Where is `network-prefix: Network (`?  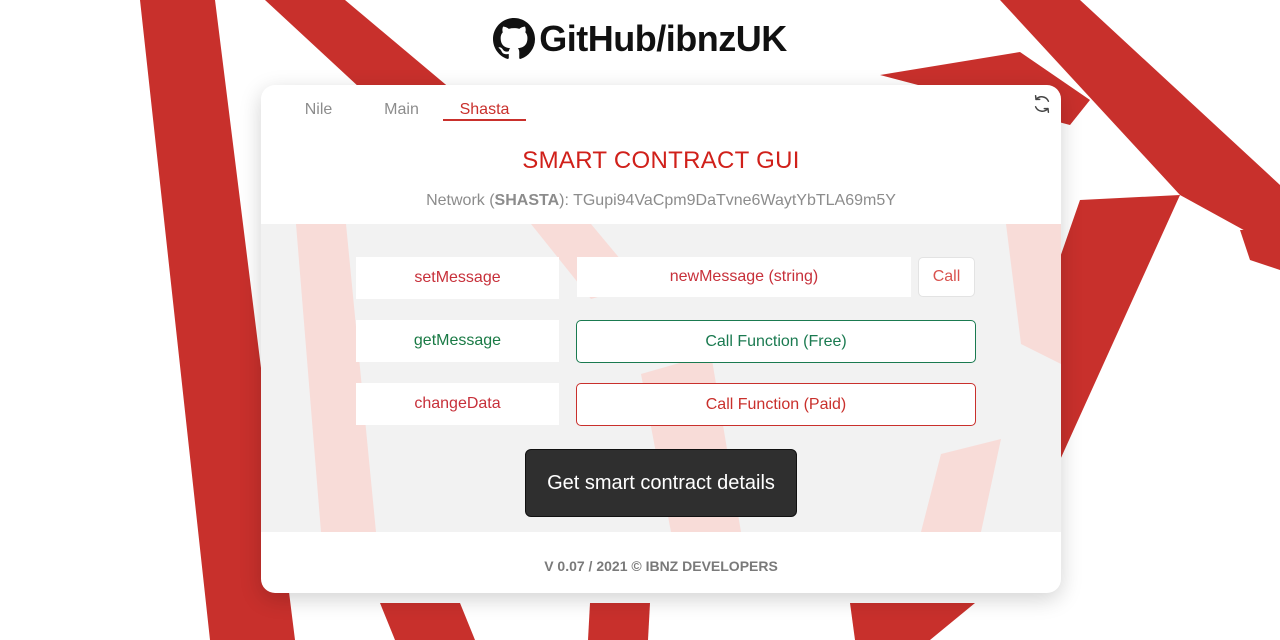
network-prefix: Network ( is located at coordinates (460, 200).